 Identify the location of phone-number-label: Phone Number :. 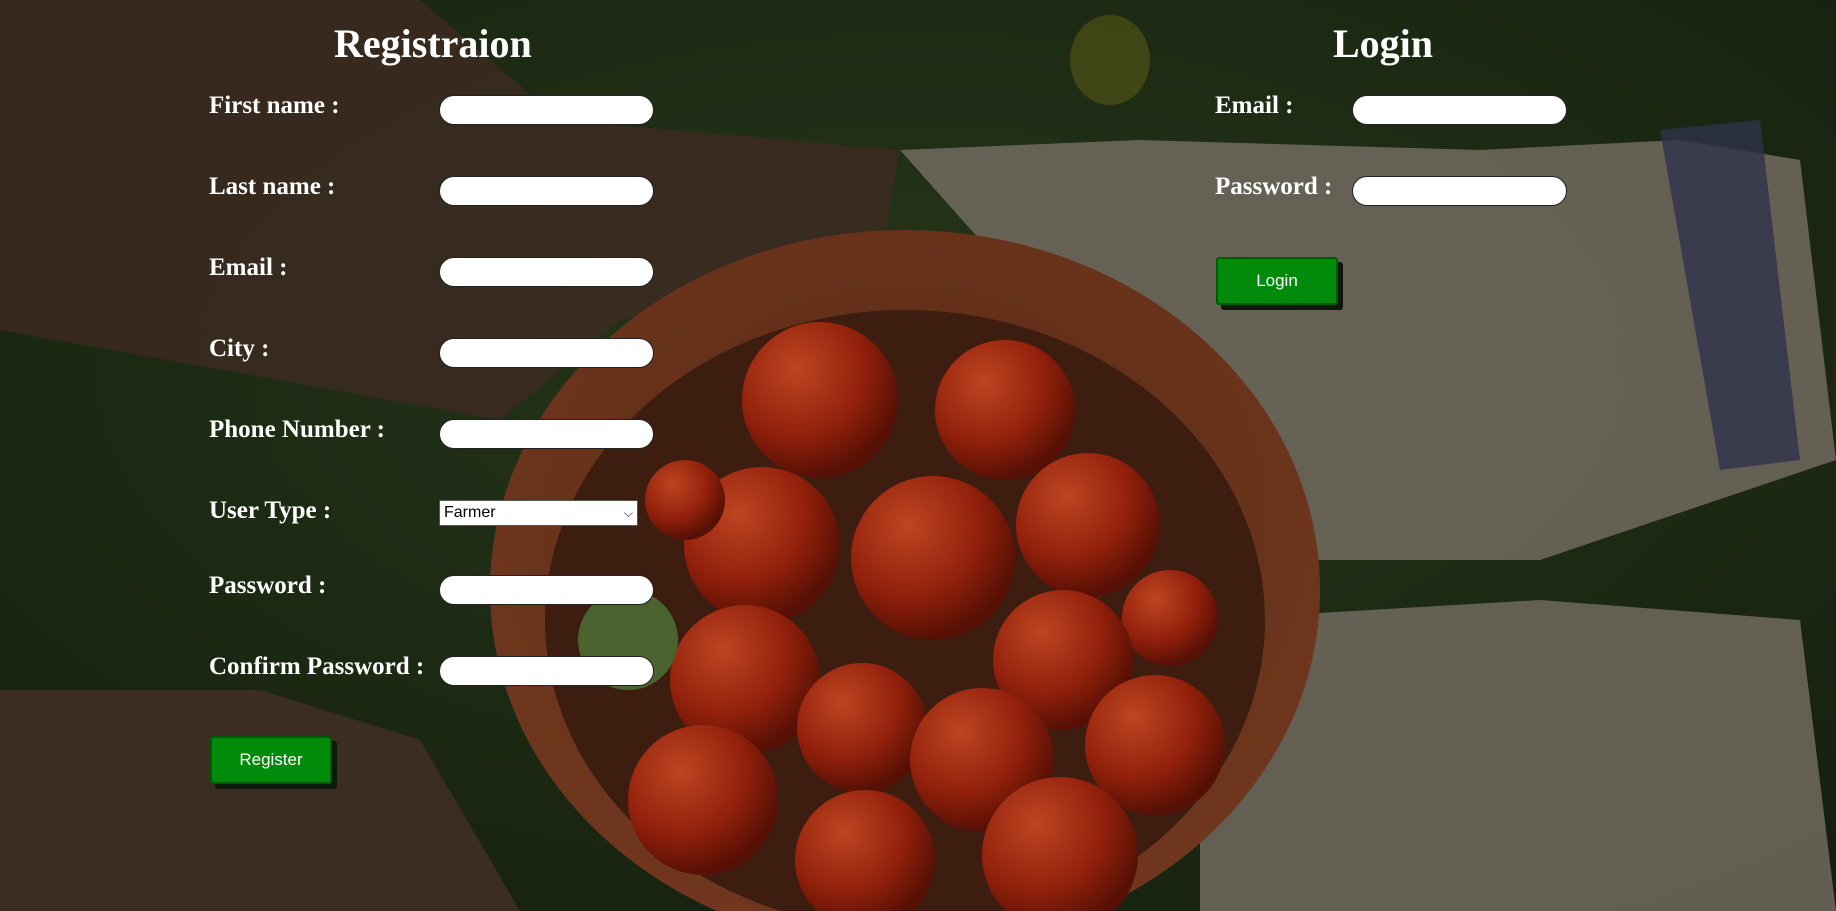
(297, 429).